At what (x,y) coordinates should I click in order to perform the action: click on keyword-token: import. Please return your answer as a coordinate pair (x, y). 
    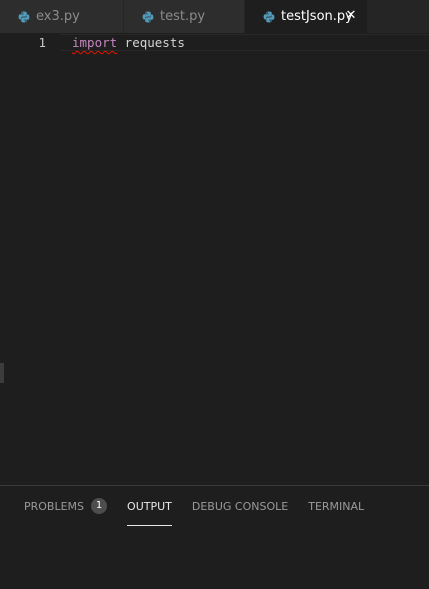
    Looking at the image, I should click on (95, 42).